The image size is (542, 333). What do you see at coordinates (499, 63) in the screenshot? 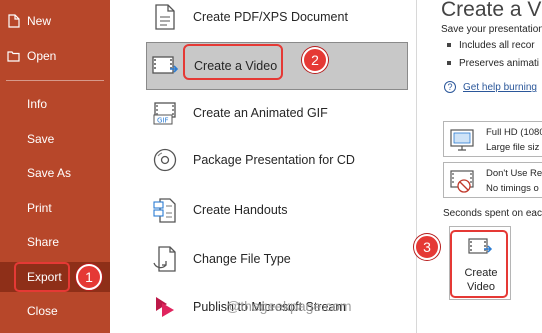
I see `bullet-2-text: Preserves animati` at bounding box center [499, 63].